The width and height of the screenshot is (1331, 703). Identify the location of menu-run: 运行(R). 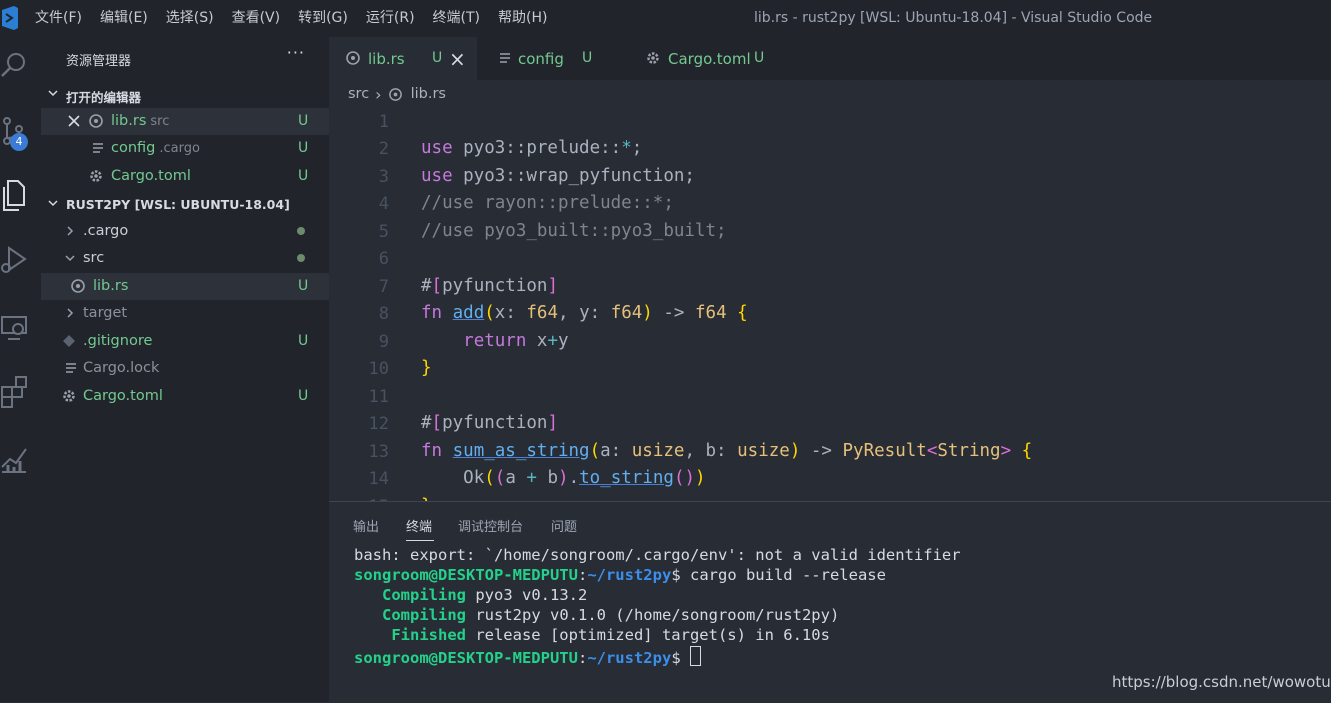
(390, 18).